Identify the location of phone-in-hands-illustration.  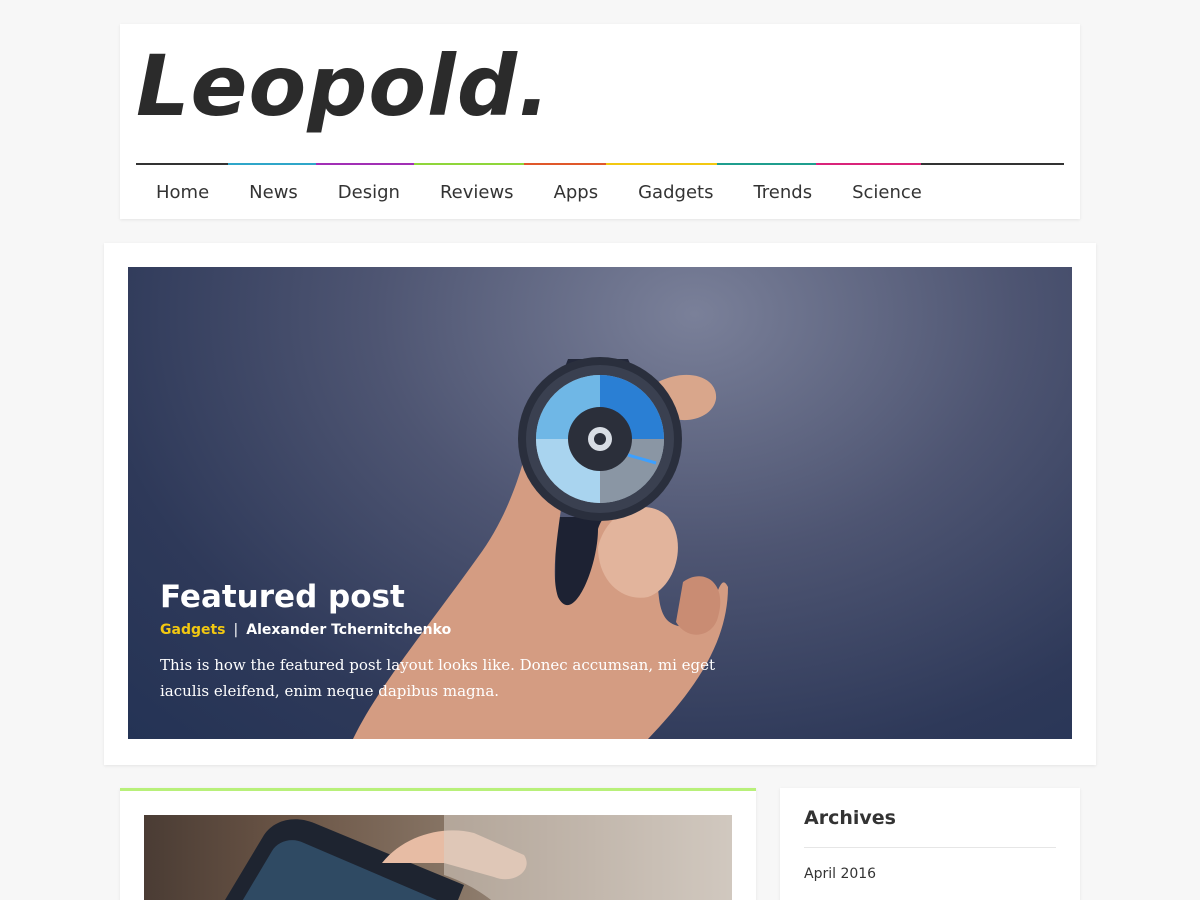
(478, 857).